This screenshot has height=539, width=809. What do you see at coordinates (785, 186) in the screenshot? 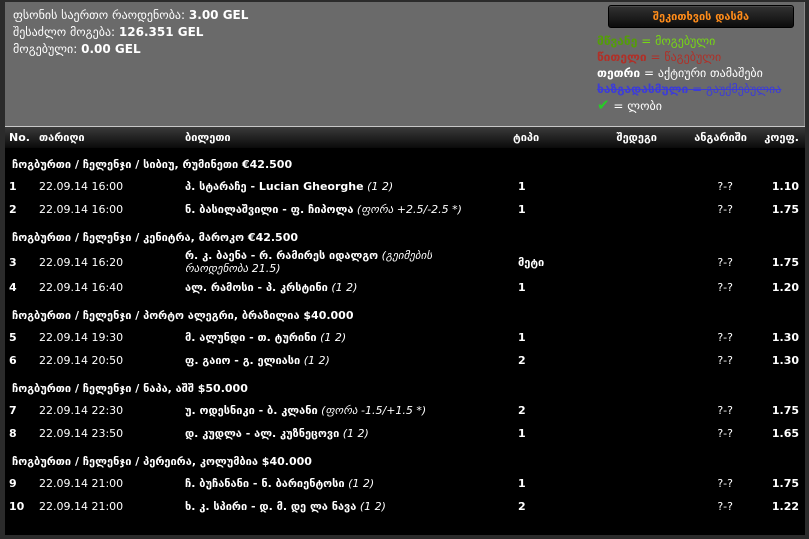
I see `row-coef: 1.10` at bounding box center [785, 186].